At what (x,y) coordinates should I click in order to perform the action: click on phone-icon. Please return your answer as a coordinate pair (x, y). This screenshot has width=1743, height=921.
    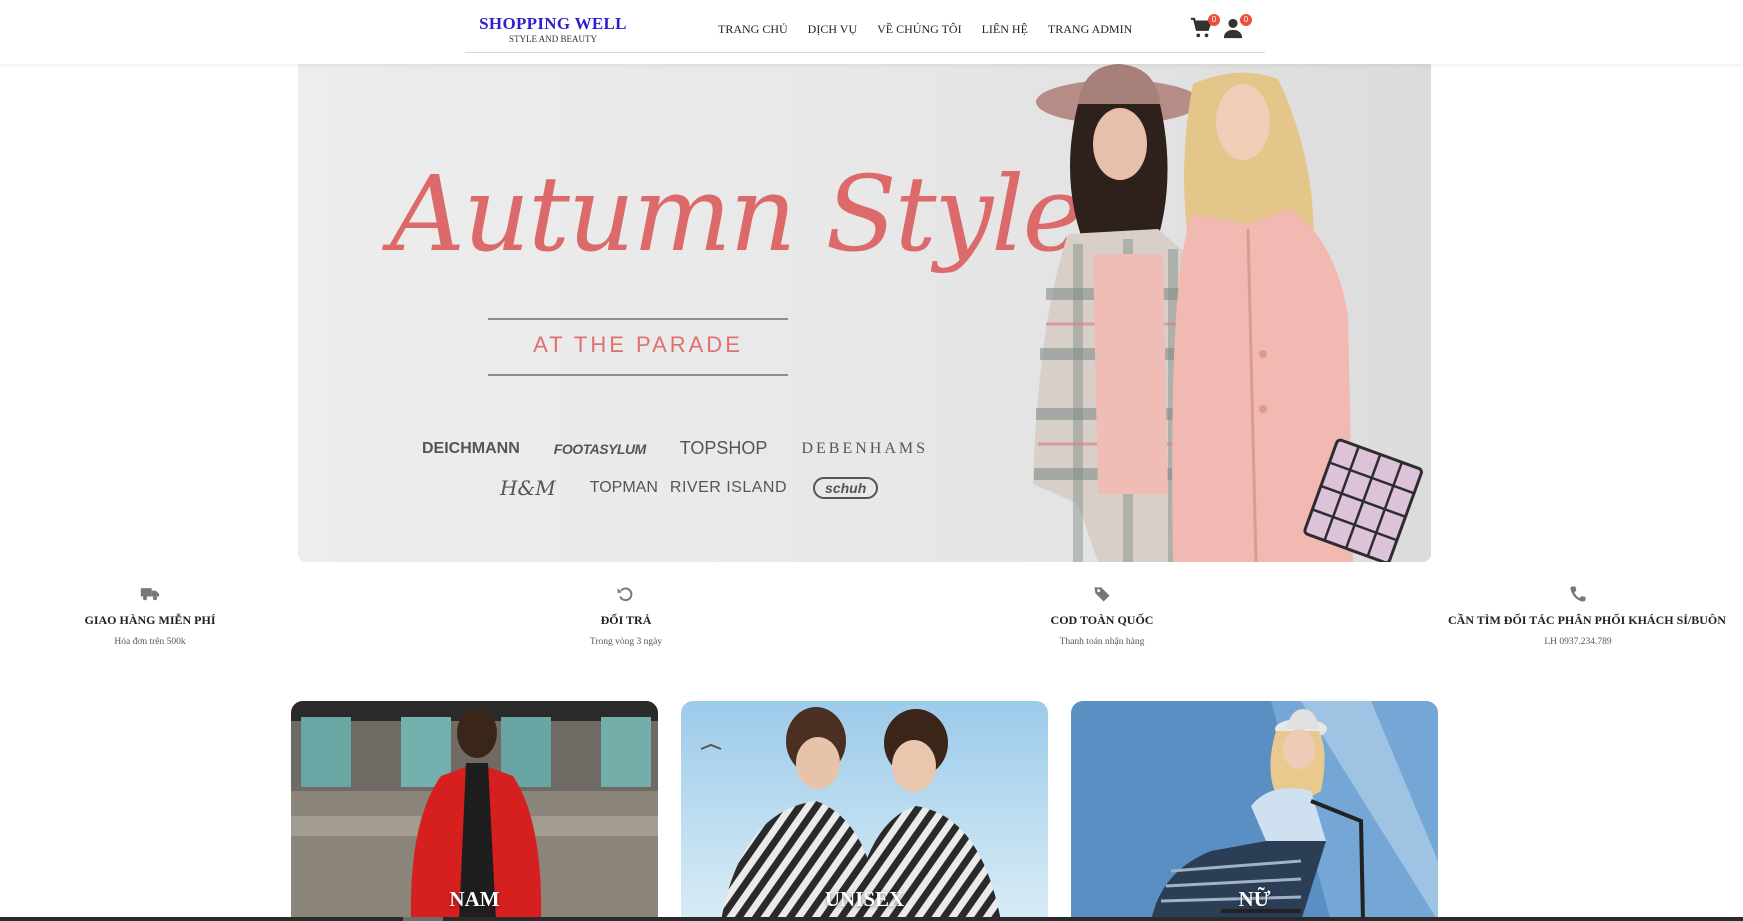
    Looking at the image, I should click on (1578, 594).